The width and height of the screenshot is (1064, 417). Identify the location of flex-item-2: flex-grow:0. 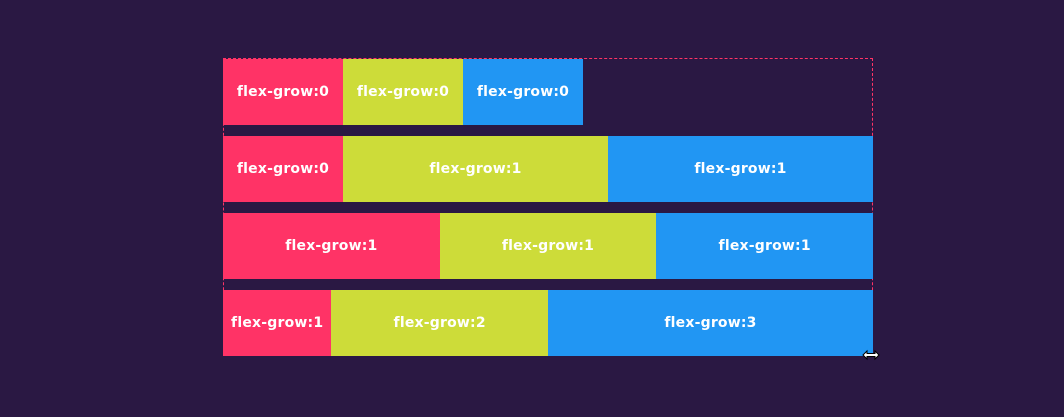
(403, 92).